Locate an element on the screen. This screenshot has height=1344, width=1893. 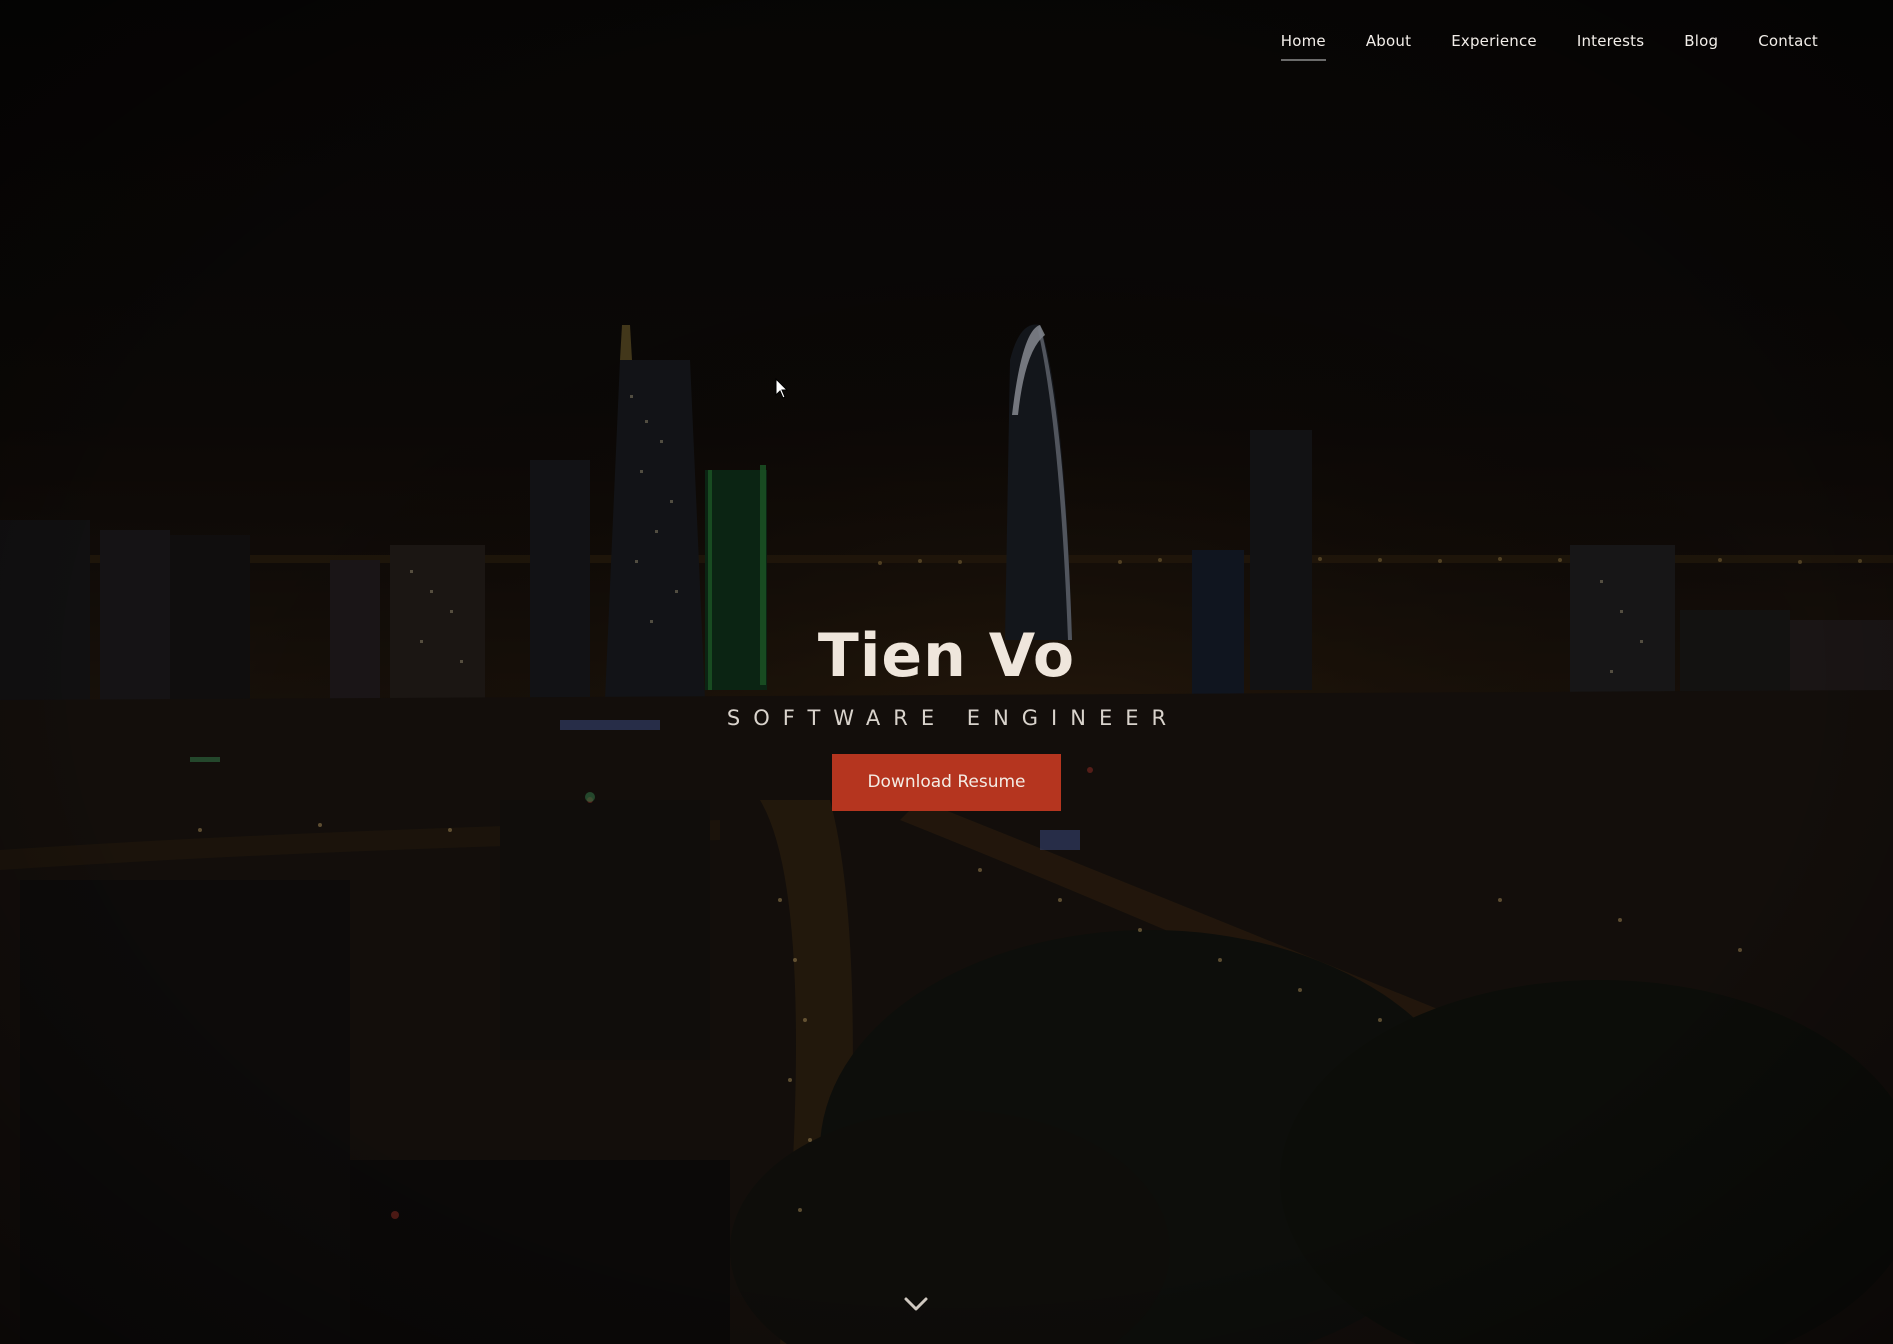
hero-name: Tien Vo is located at coordinates (946, 656).